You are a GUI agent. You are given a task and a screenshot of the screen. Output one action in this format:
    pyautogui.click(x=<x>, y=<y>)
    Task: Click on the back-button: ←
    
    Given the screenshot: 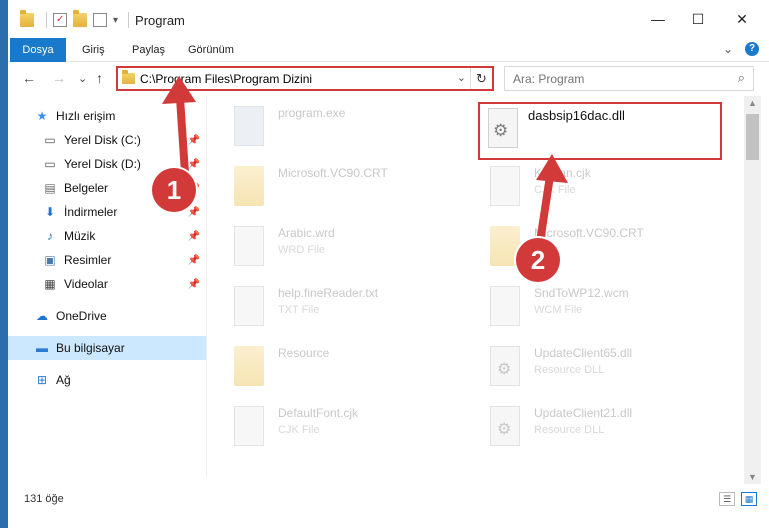 What is the action you would take?
    pyautogui.click(x=29, y=78)
    